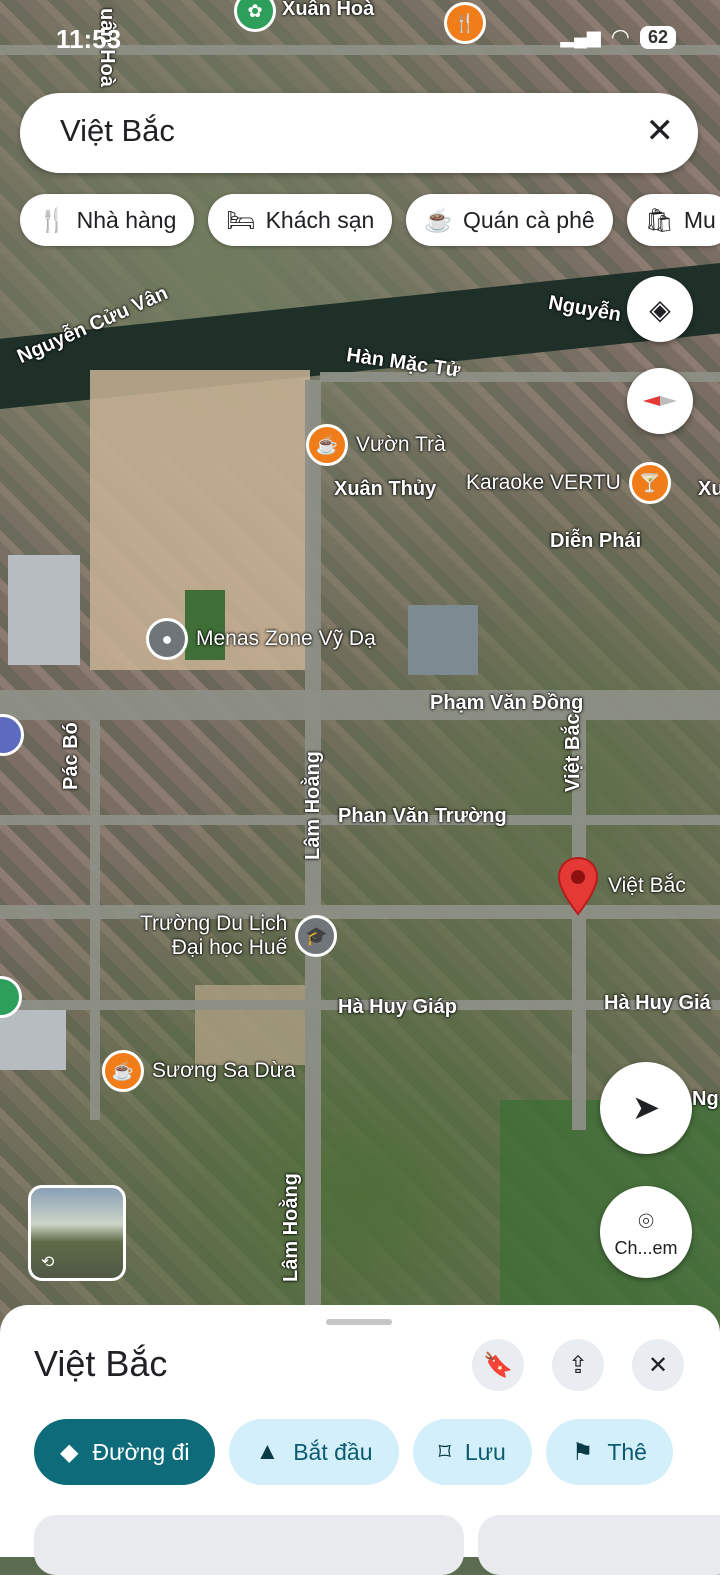 This screenshot has width=720, height=1575. What do you see at coordinates (316, 936) in the screenshot?
I see `school-icon: 🎓` at bounding box center [316, 936].